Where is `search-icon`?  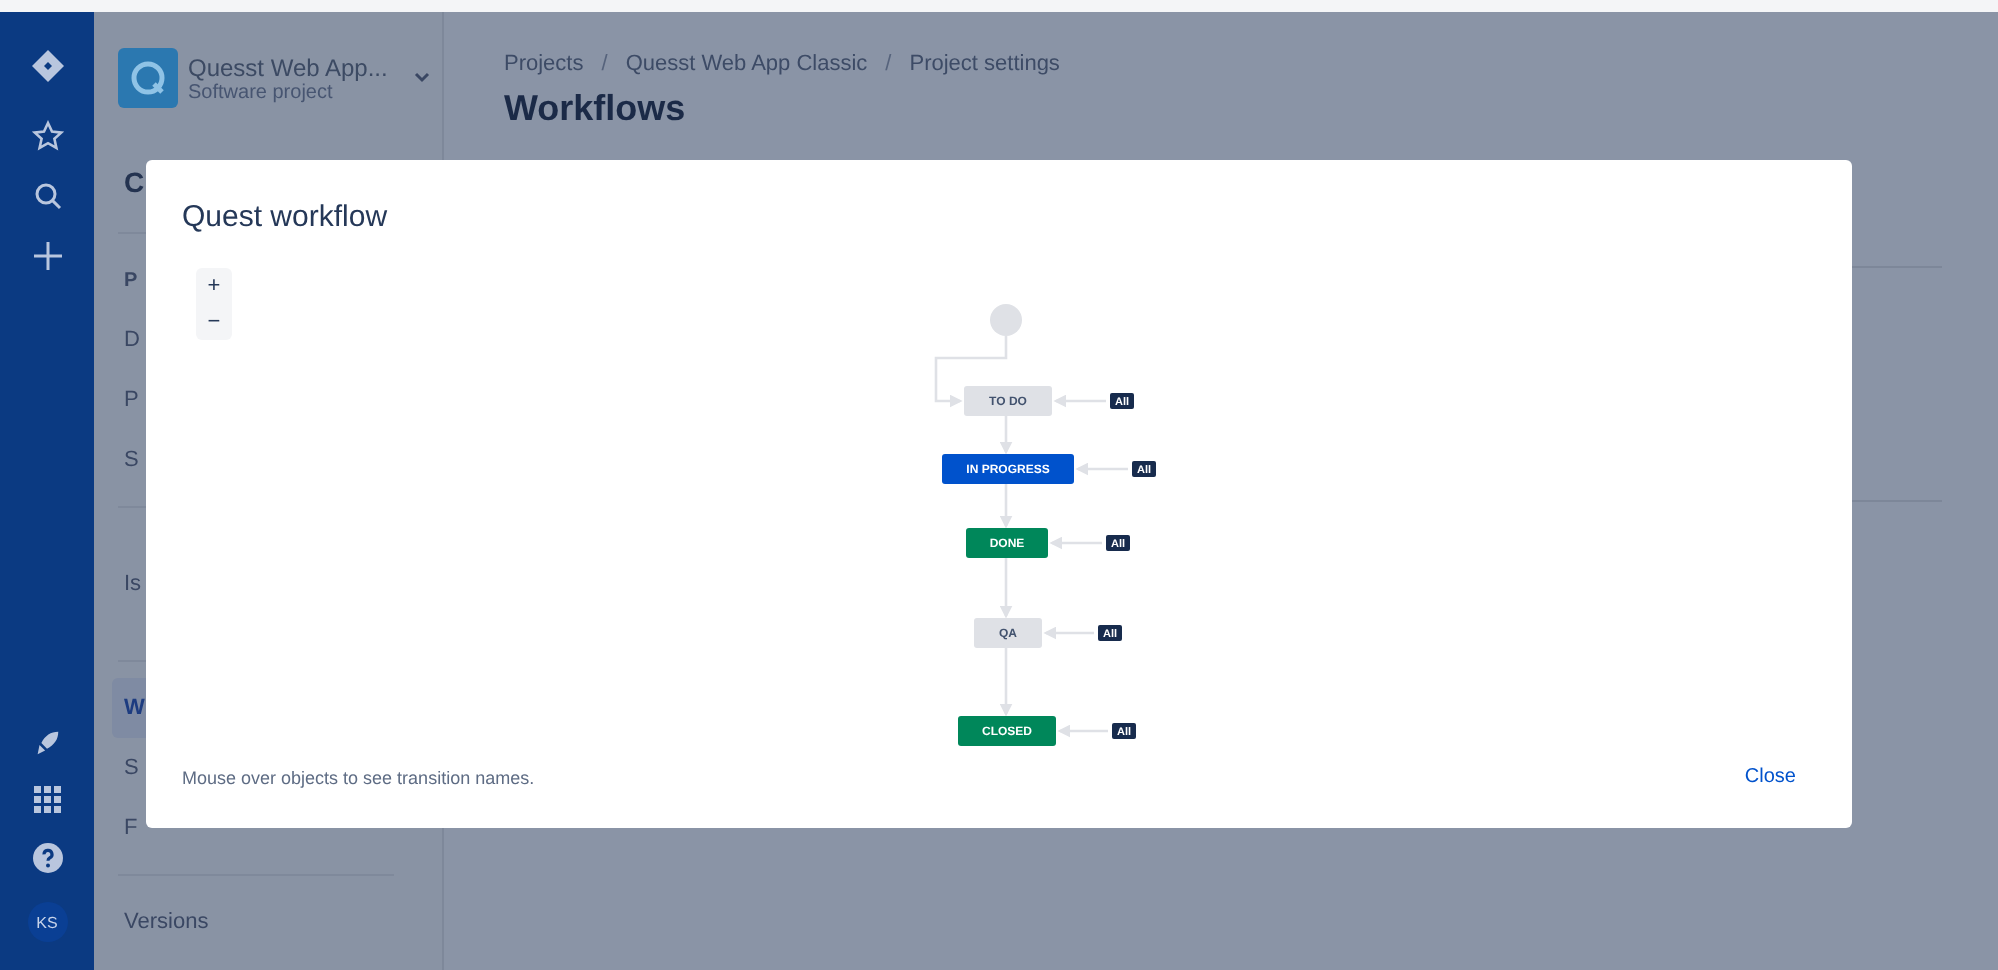
search-icon is located at coordinates (47, 196).